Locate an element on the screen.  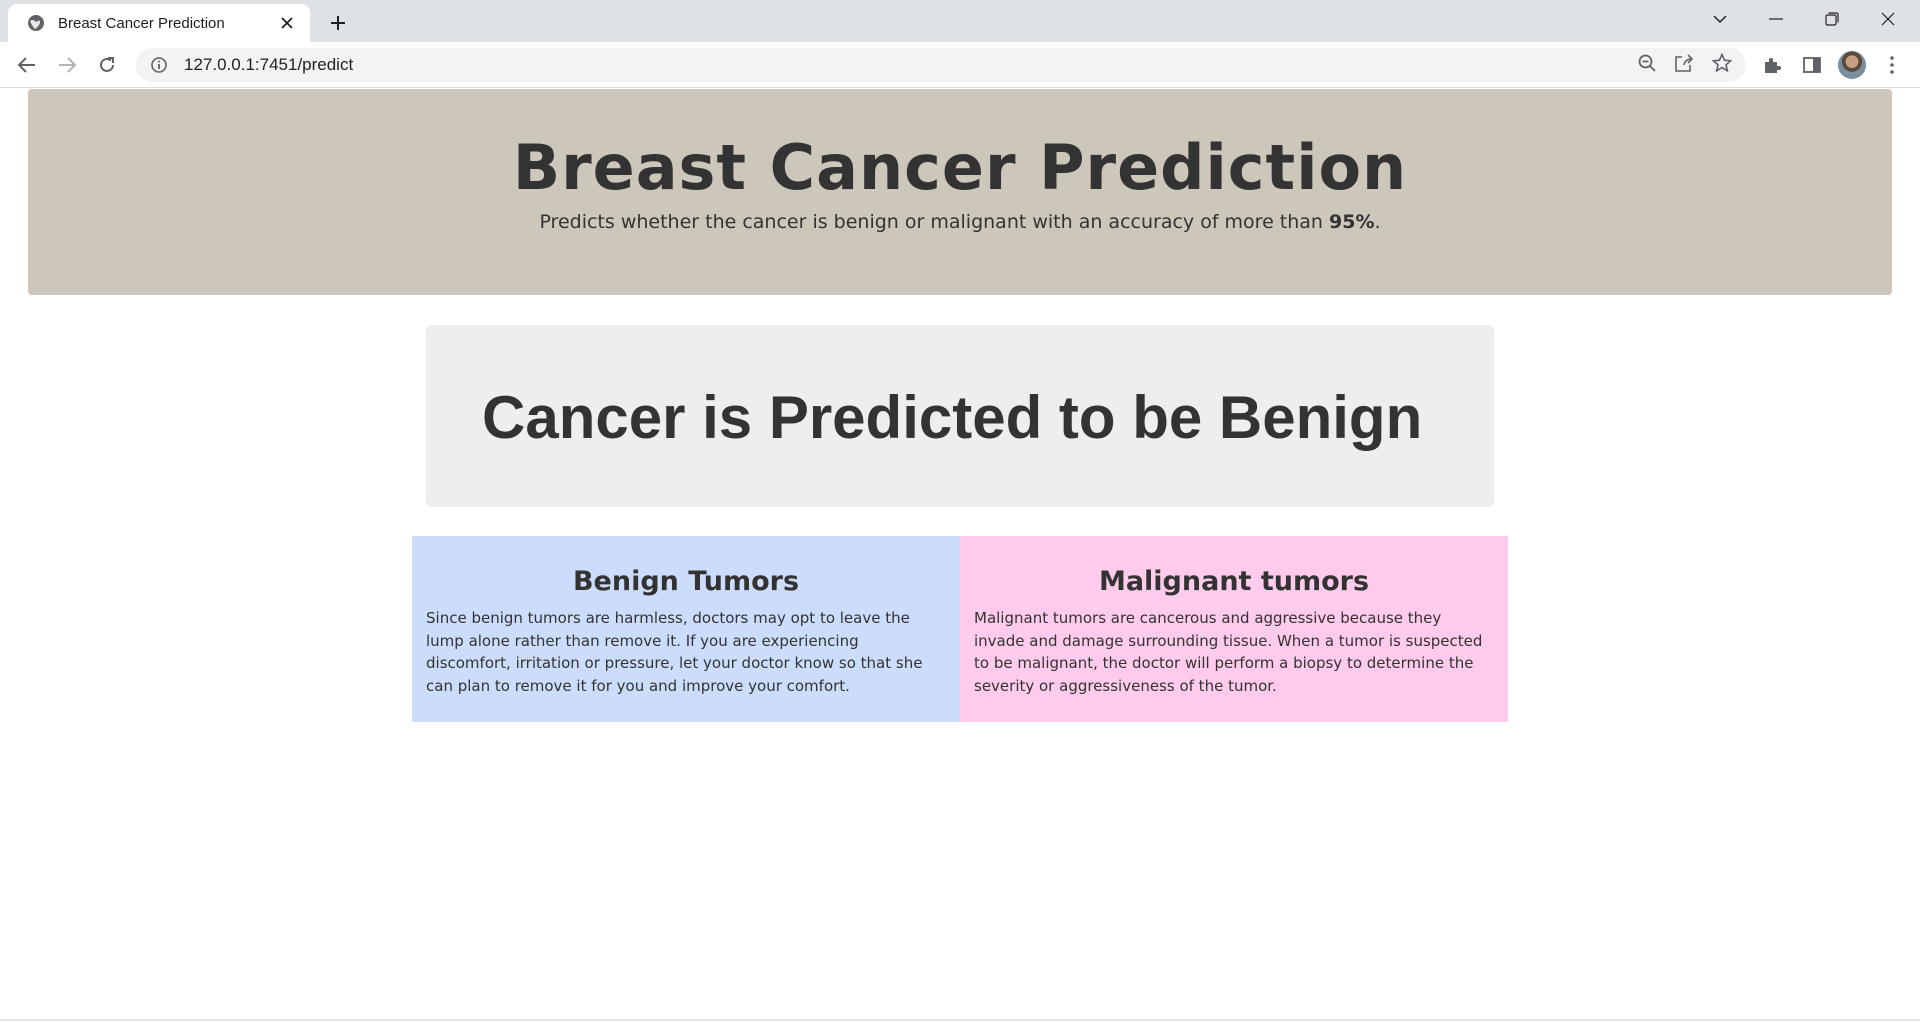
tab-title: Breast Cancer Prediction is located at coordinates (141, 23).